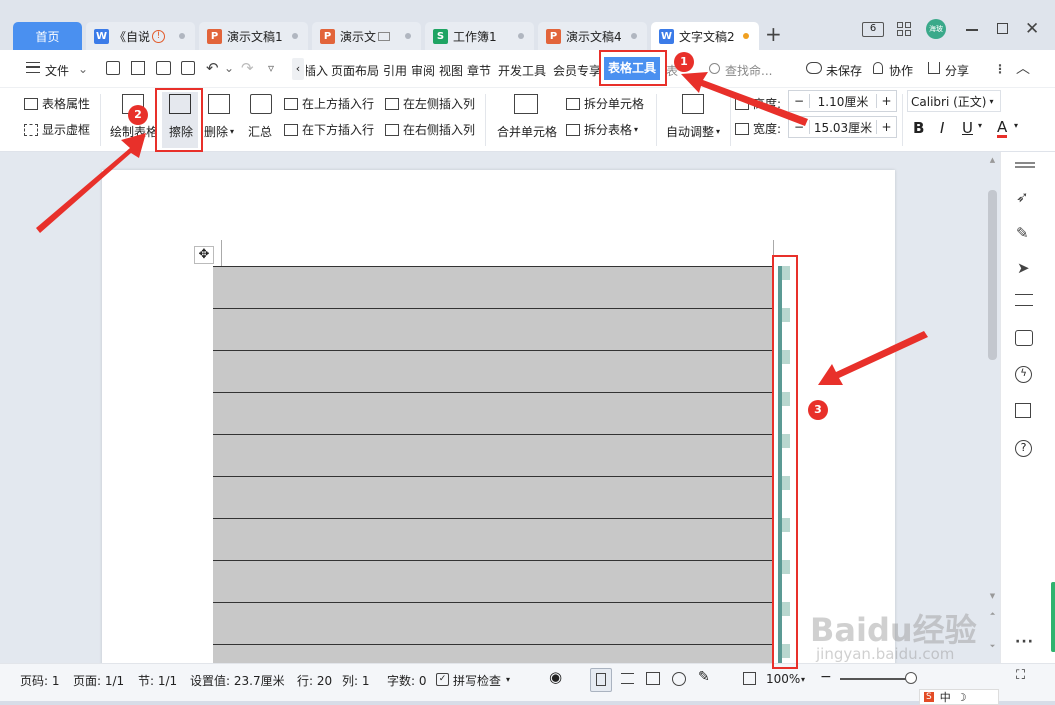 Image resolution: width=1055 pixels, height=705 pixels. I want to click on arrow-to-border, so click(873, 358).